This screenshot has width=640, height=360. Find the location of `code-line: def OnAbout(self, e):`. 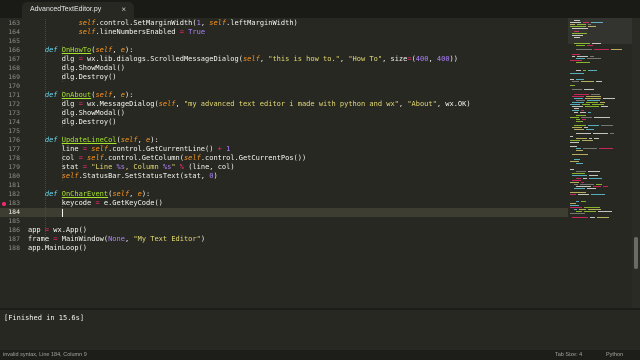

code-line: def OnAbout(self, e): is located at coordinates (89, 95).